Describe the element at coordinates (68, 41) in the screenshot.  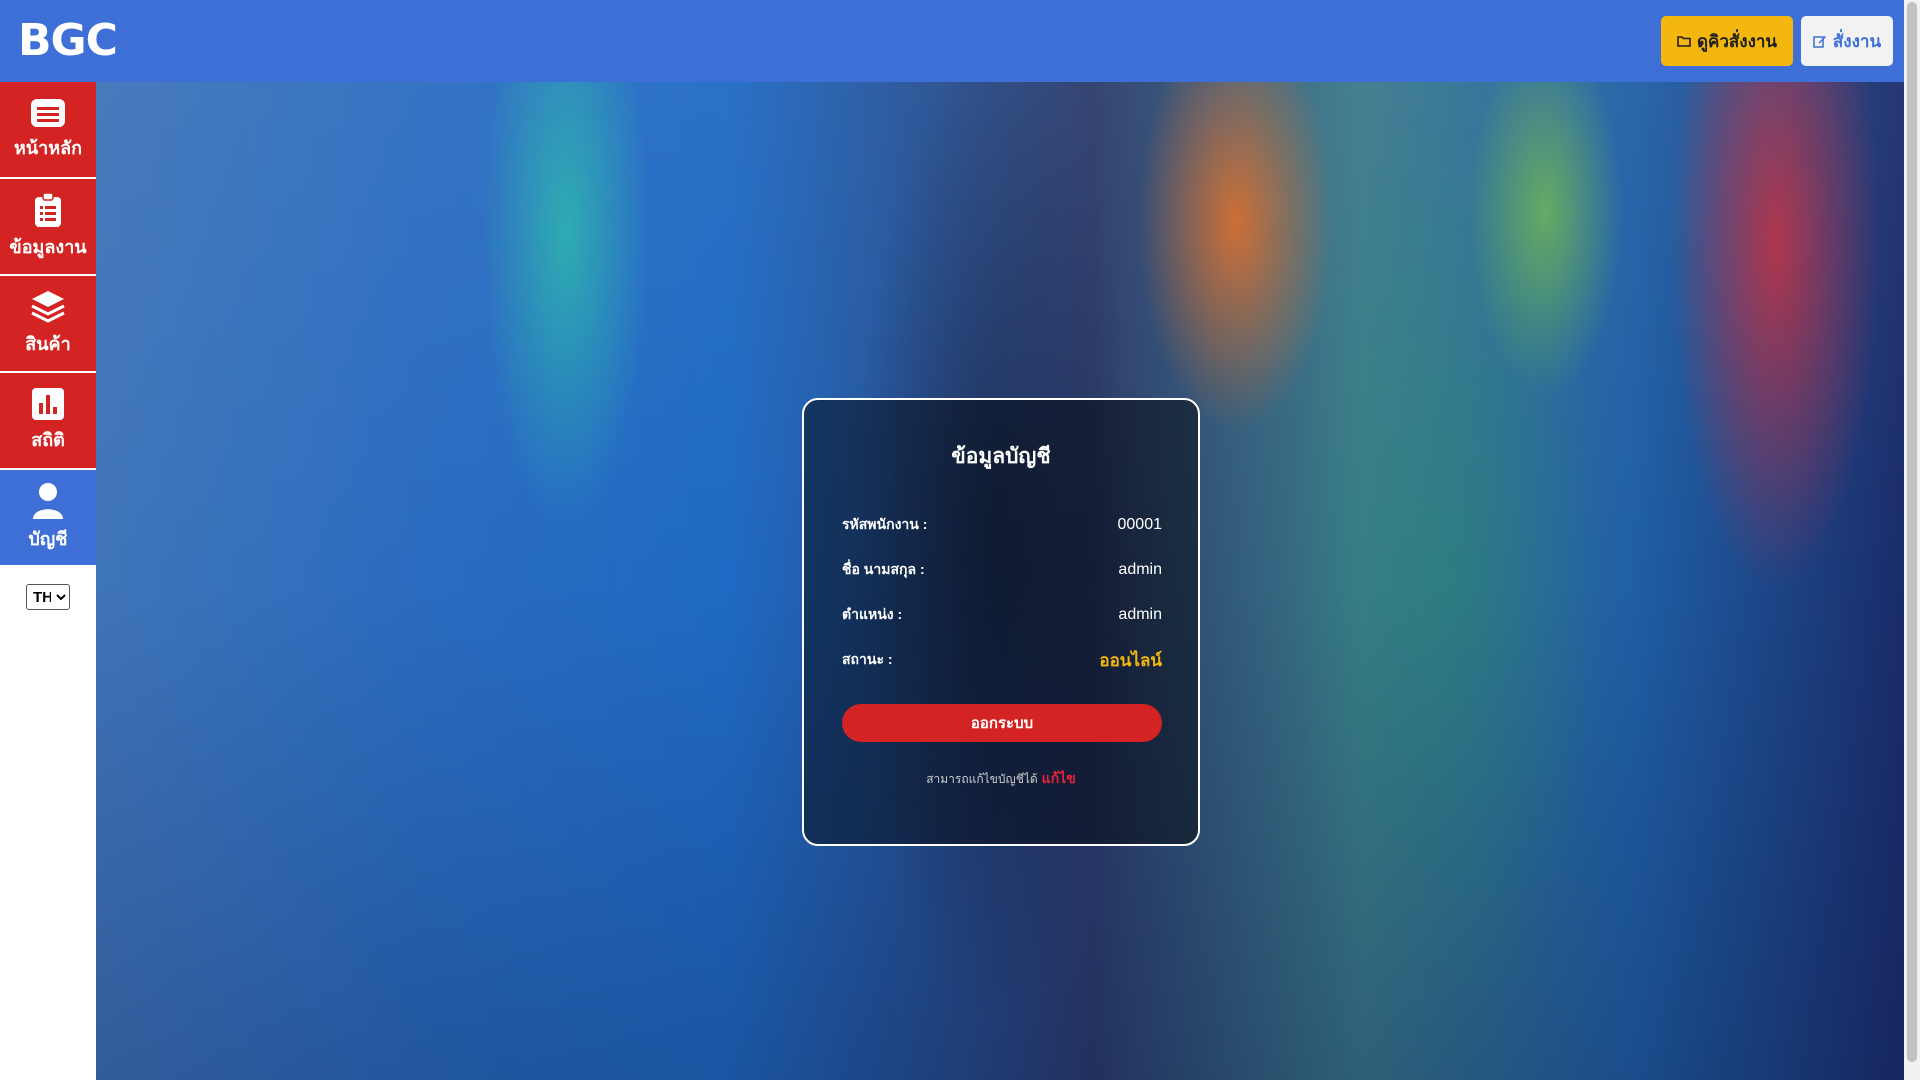
I see `logo: BGC` at that location.